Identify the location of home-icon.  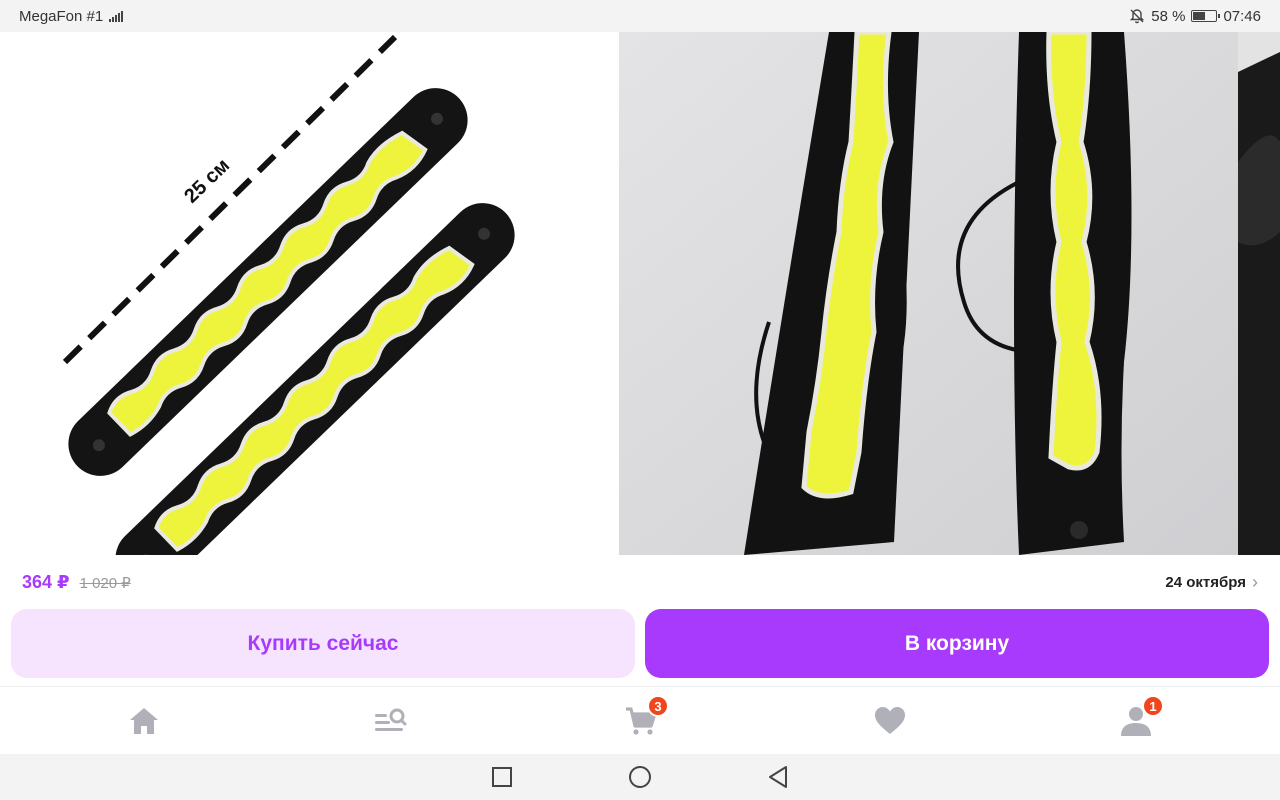
(144, 721).